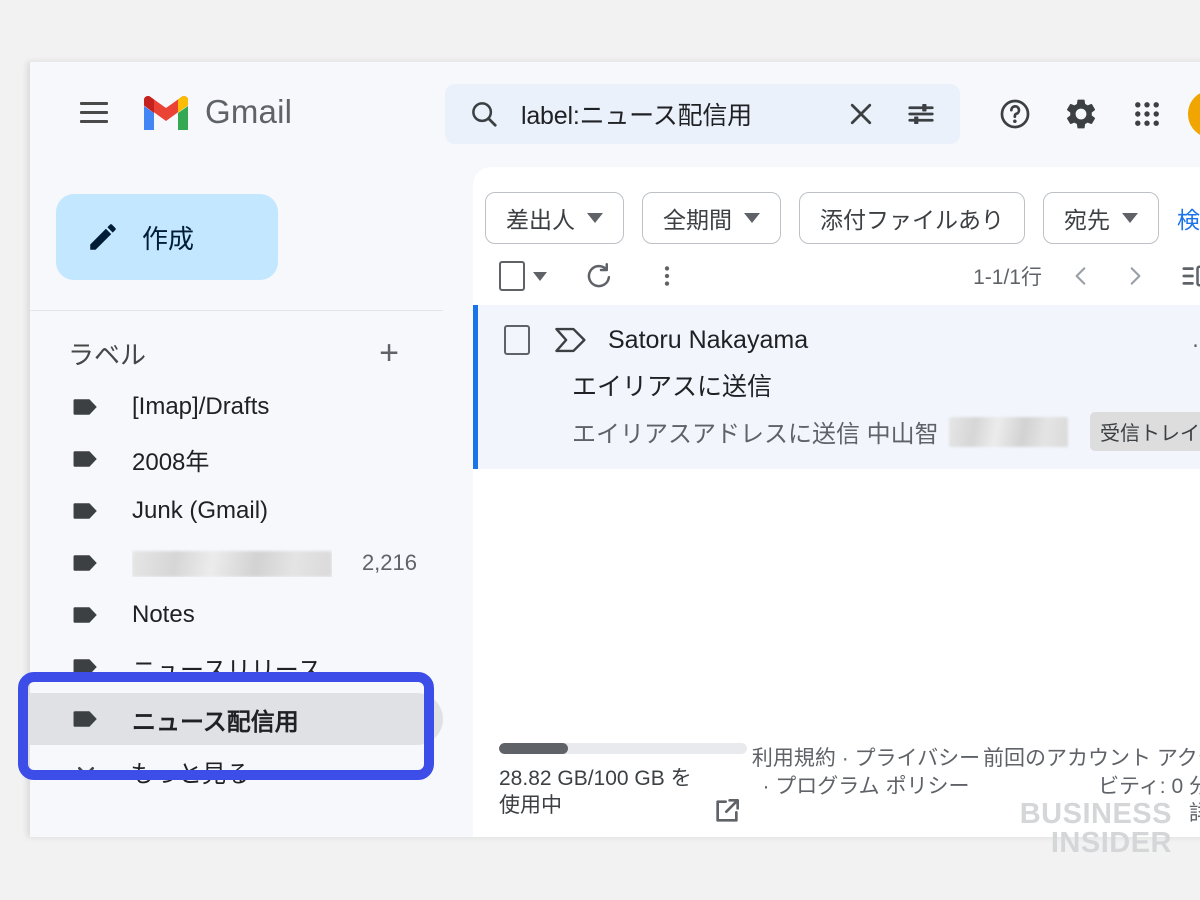  Describe the element at coordinates (236, 615) in the screenshot. I see `sidebar-label-item: Notes` at that location.